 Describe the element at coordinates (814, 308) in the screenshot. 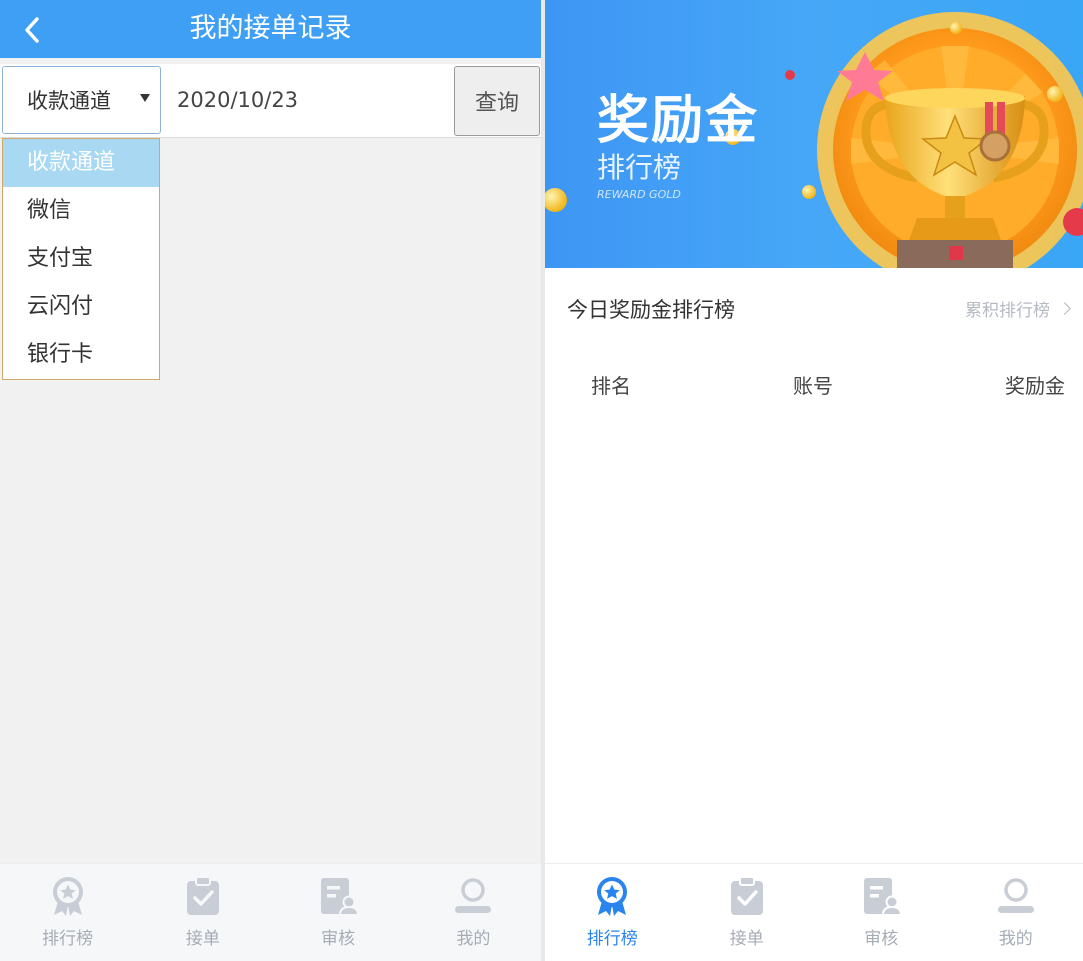

I see `ranking-section-header: 今日奖励金排行榜 累积排行榜` at that location.